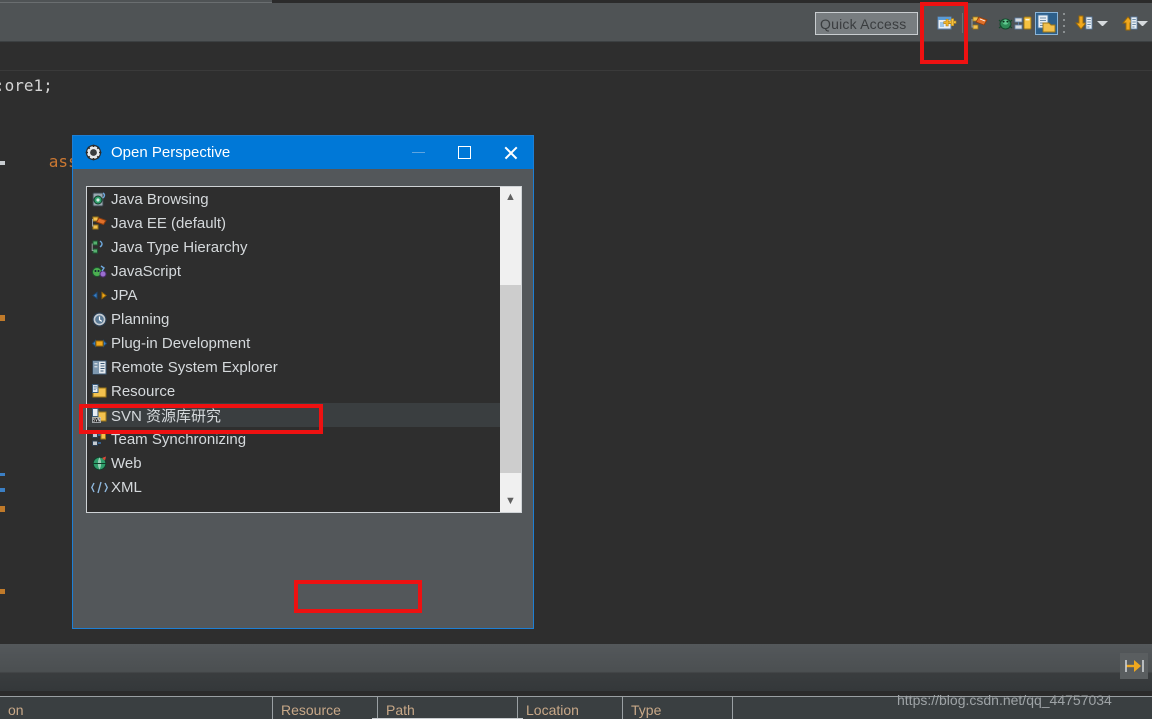  Describe the element at coordinates (1004, 700) in the screenshot. I see `watermark-text: https://blog.csdn.net/qq_44757034` at that location.